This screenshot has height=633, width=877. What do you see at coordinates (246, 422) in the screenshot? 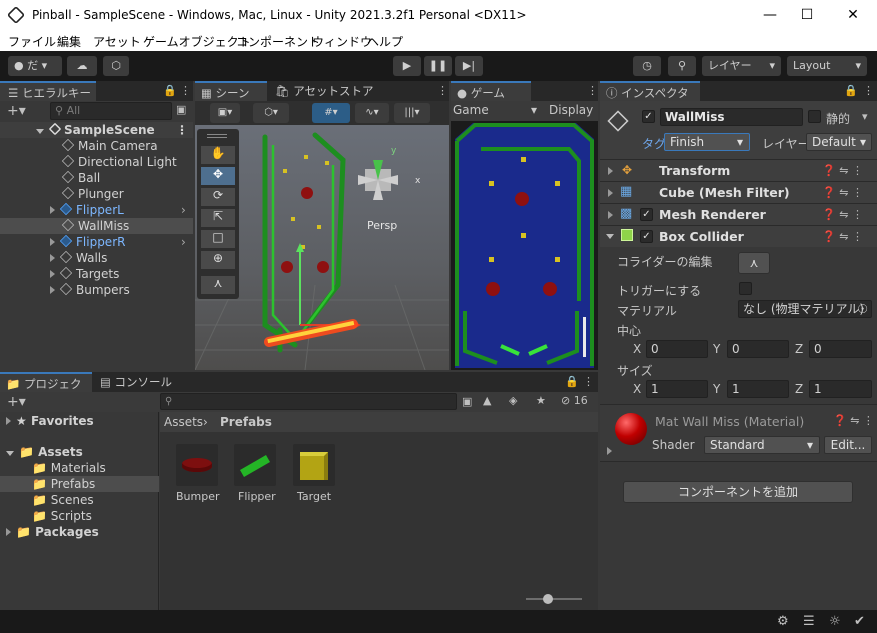
I see `breadcrumb-prefabs: Prefabs` at bounding box center [246, 422].